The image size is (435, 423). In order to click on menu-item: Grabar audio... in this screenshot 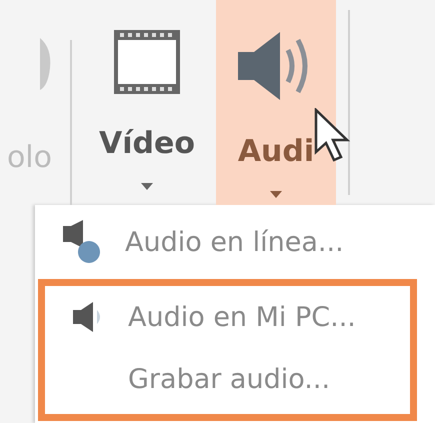, I will do `click(227, 379)`.